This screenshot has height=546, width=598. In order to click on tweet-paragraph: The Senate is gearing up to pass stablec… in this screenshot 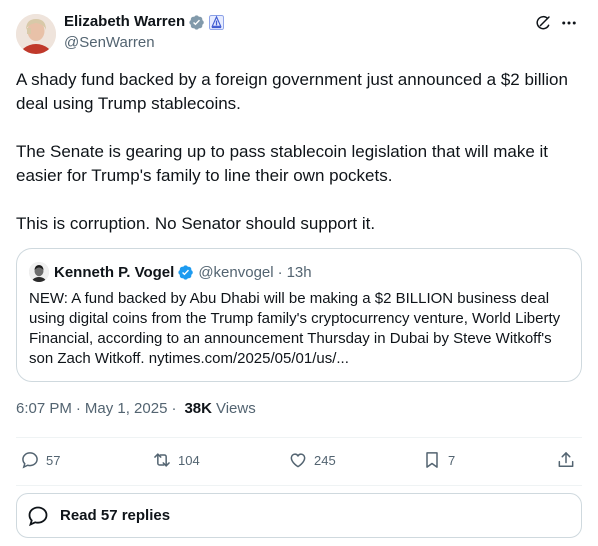, I will do `click(282, 163)`.